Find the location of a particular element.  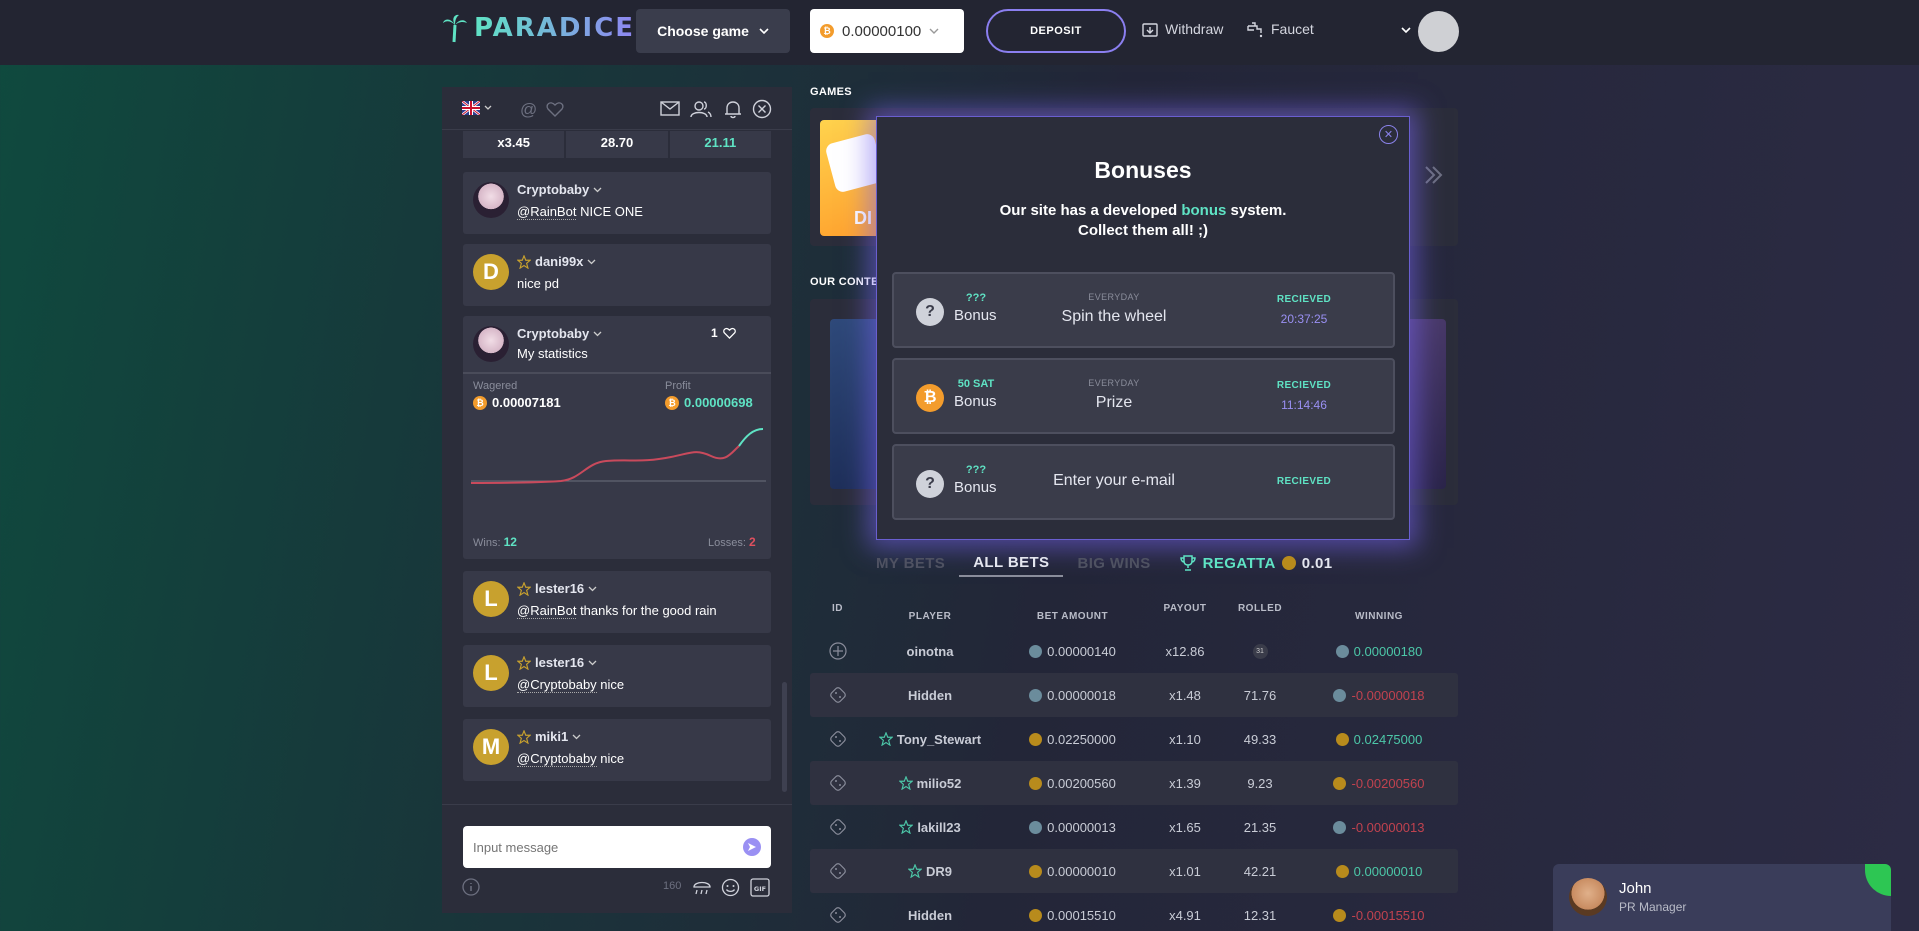

player-name: lakill23 is located at coordinates (930, 827).